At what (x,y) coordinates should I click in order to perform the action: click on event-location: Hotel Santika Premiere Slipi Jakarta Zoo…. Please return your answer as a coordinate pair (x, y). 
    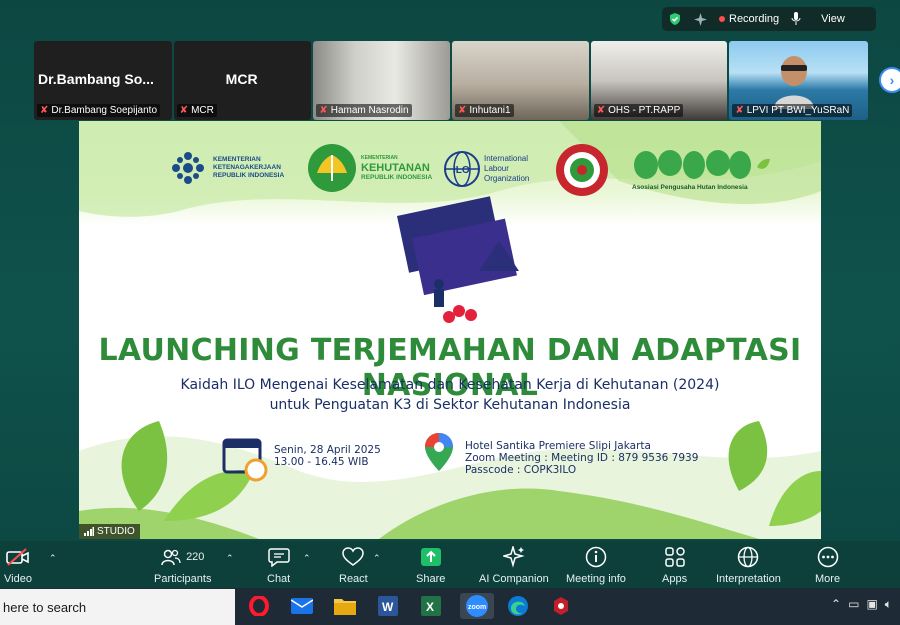
    Looking at the image, I should click on (581, 458).